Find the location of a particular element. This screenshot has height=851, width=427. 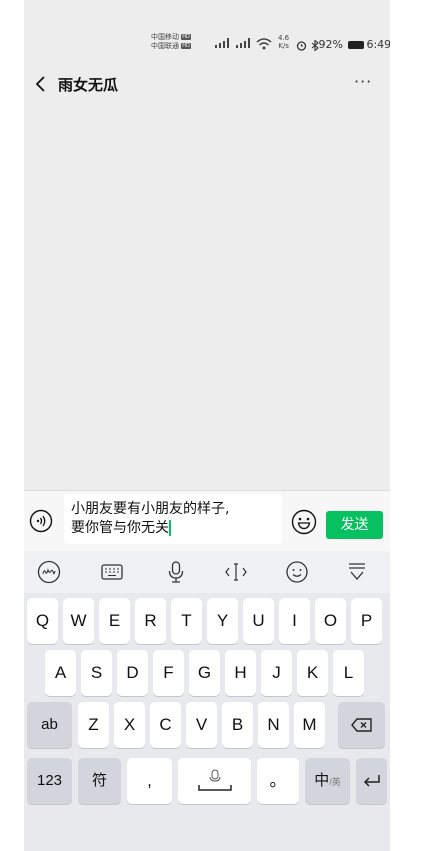

space-mic-icon is located at coordinates (214, 780).